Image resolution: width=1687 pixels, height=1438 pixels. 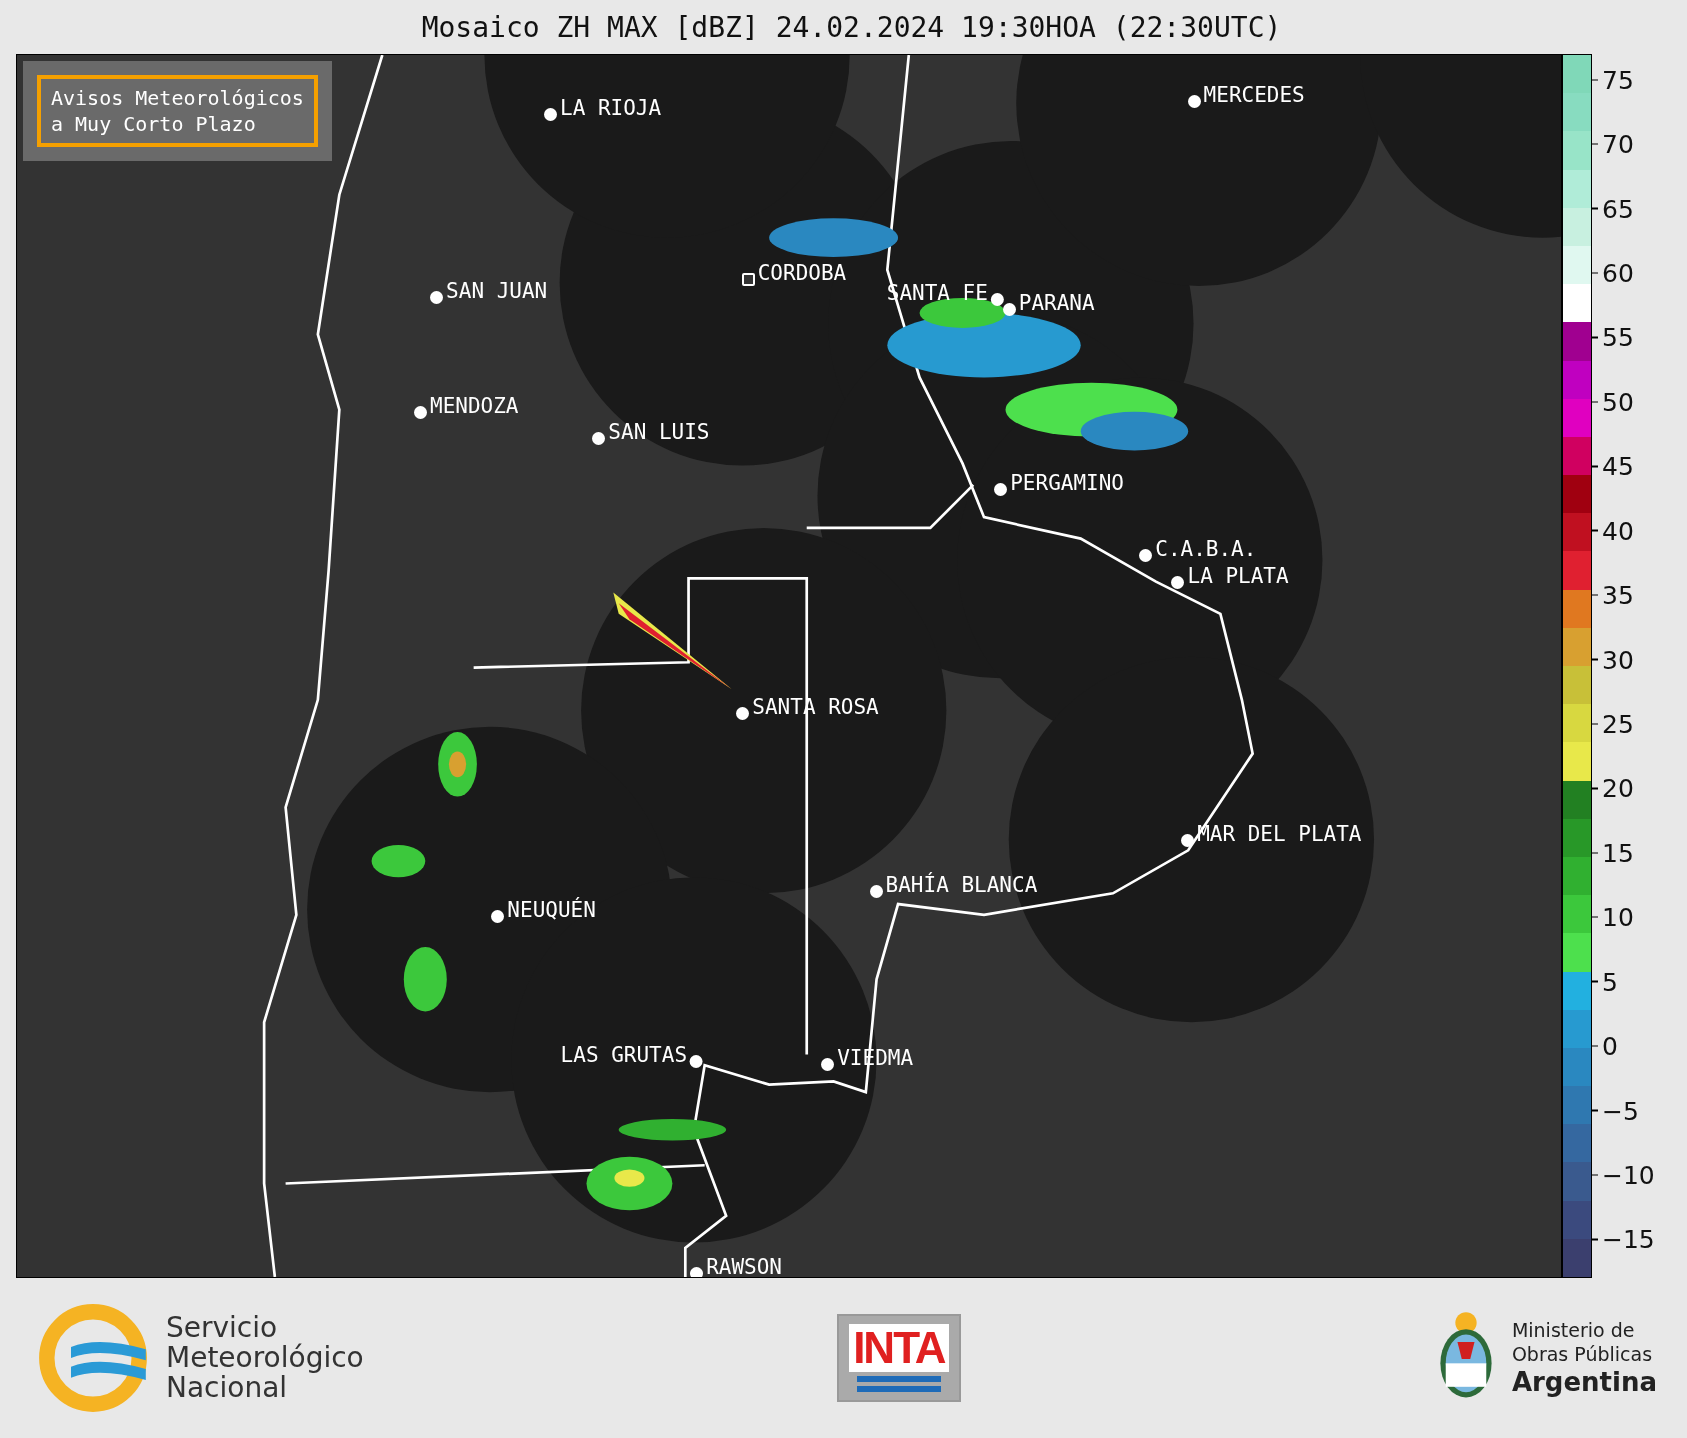 I want to click on scale-tick-label: 40, so click(x=1618, y=531).